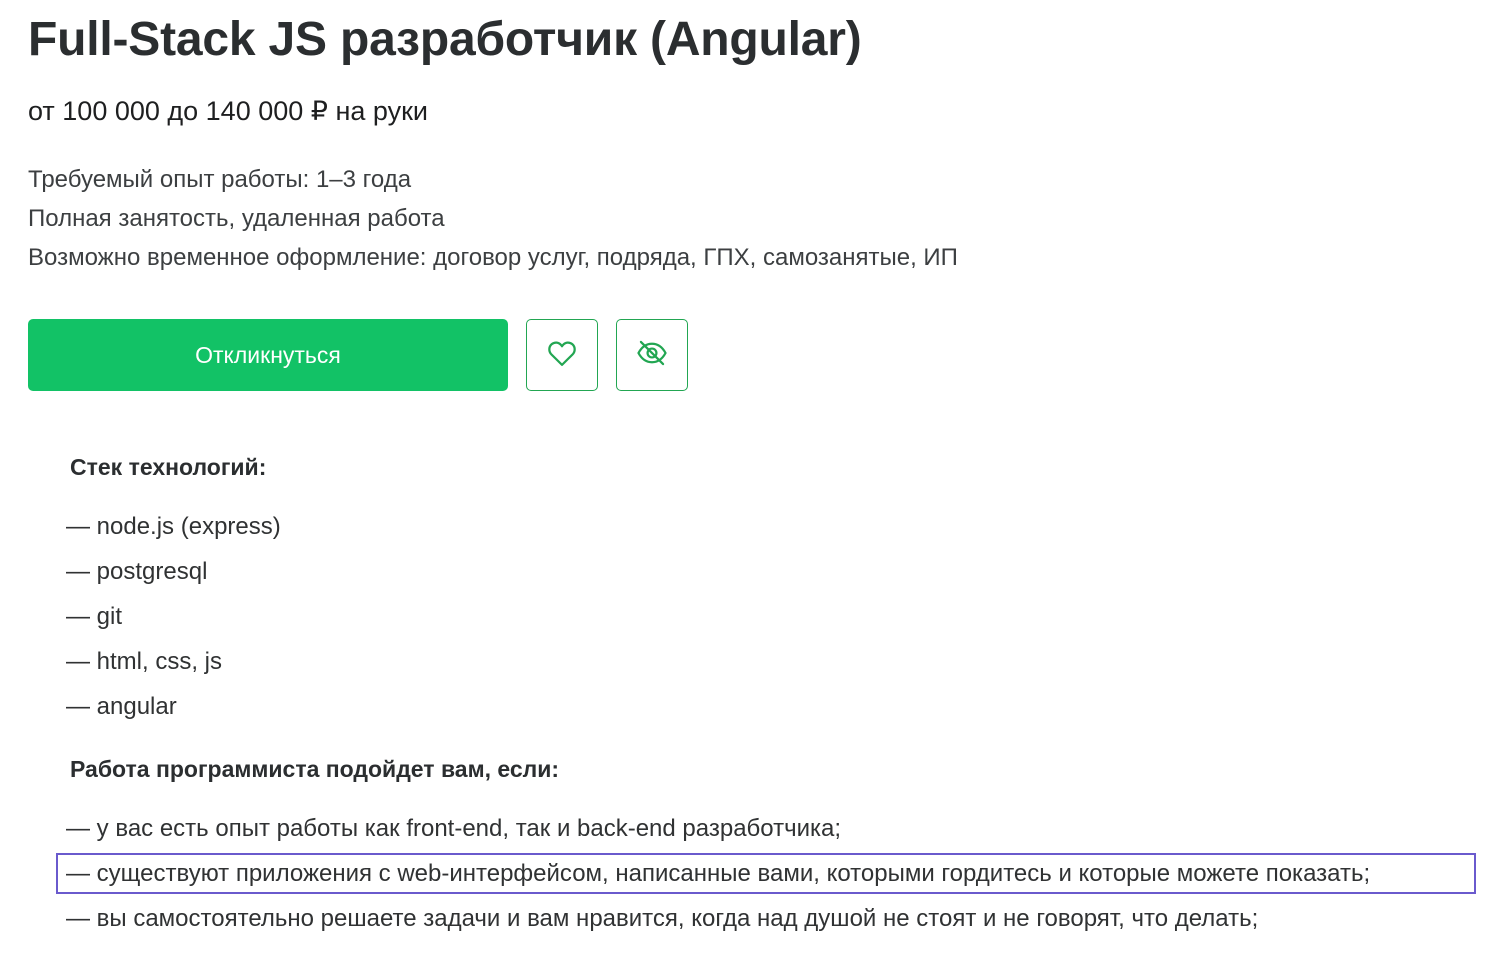  What do you see at coordinates (220, 179) in the screenshot?
I see `experience-required: Требуемый опыт работы: 1–3 года` at bounding box center [220, 179].